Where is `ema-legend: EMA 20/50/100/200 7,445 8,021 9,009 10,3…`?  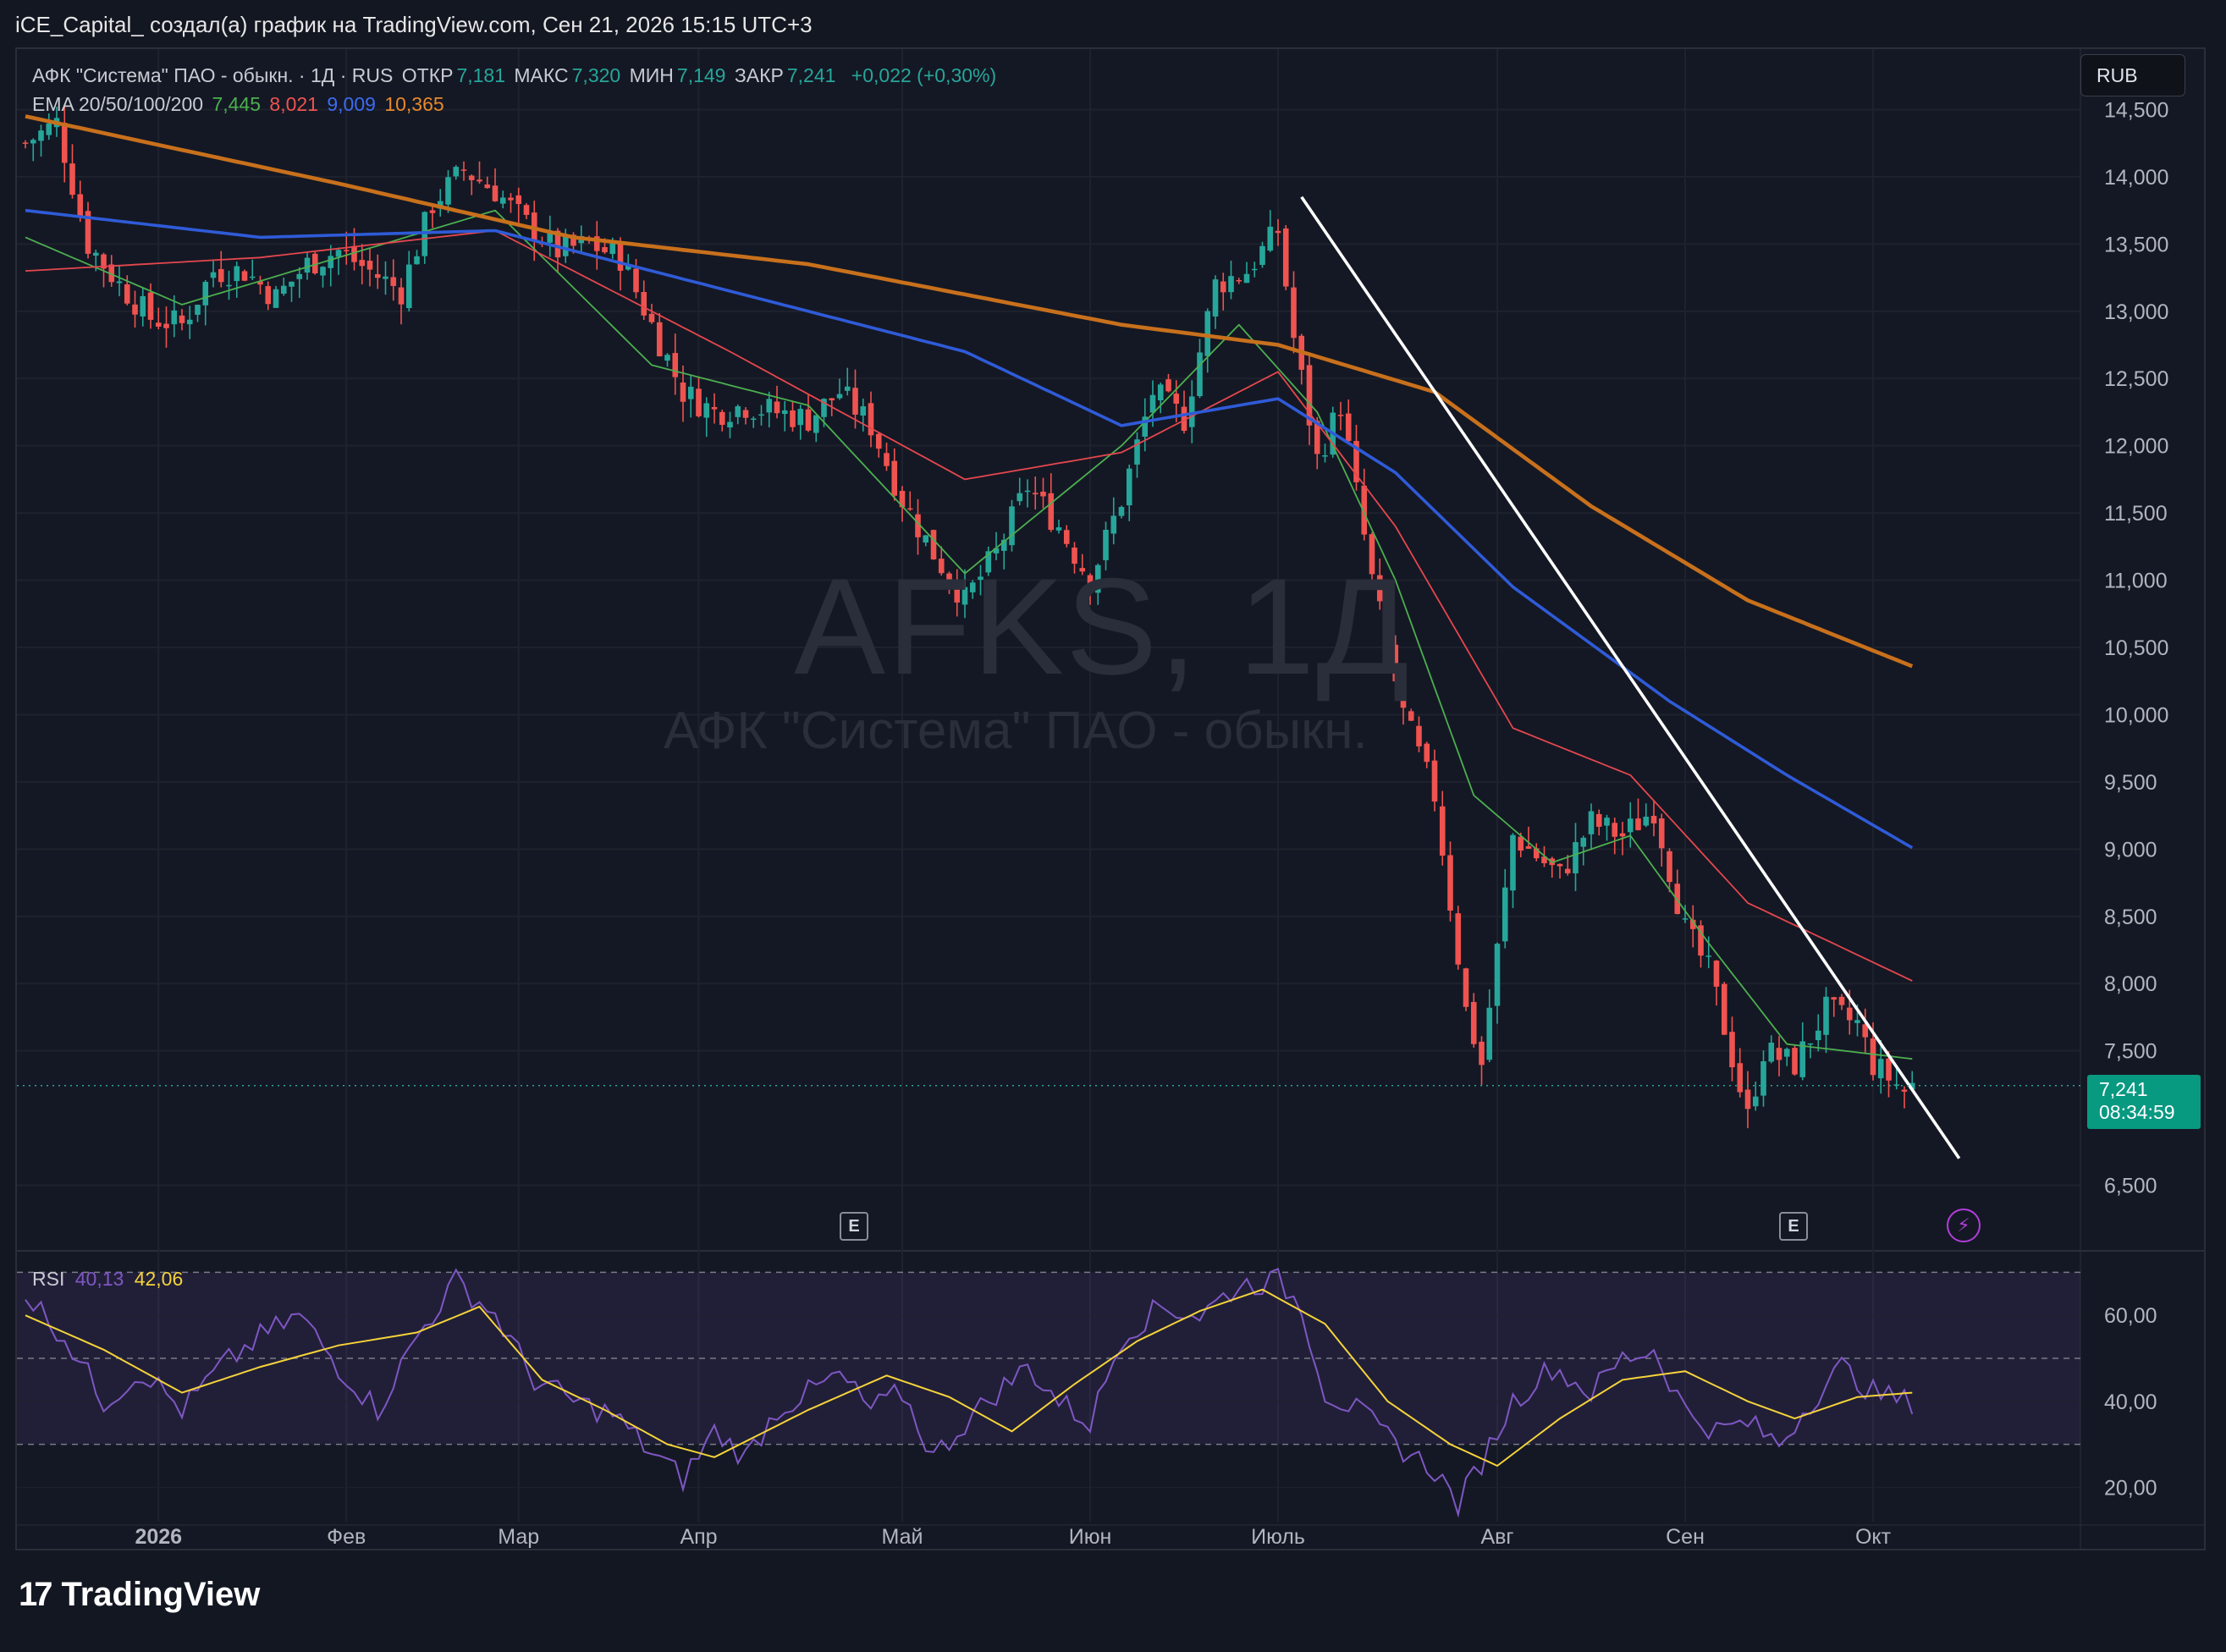
ema-legend: EMA 20/50/100/200 7,445 8,021 9,009 10,3… is located at coordinates (240, 104).